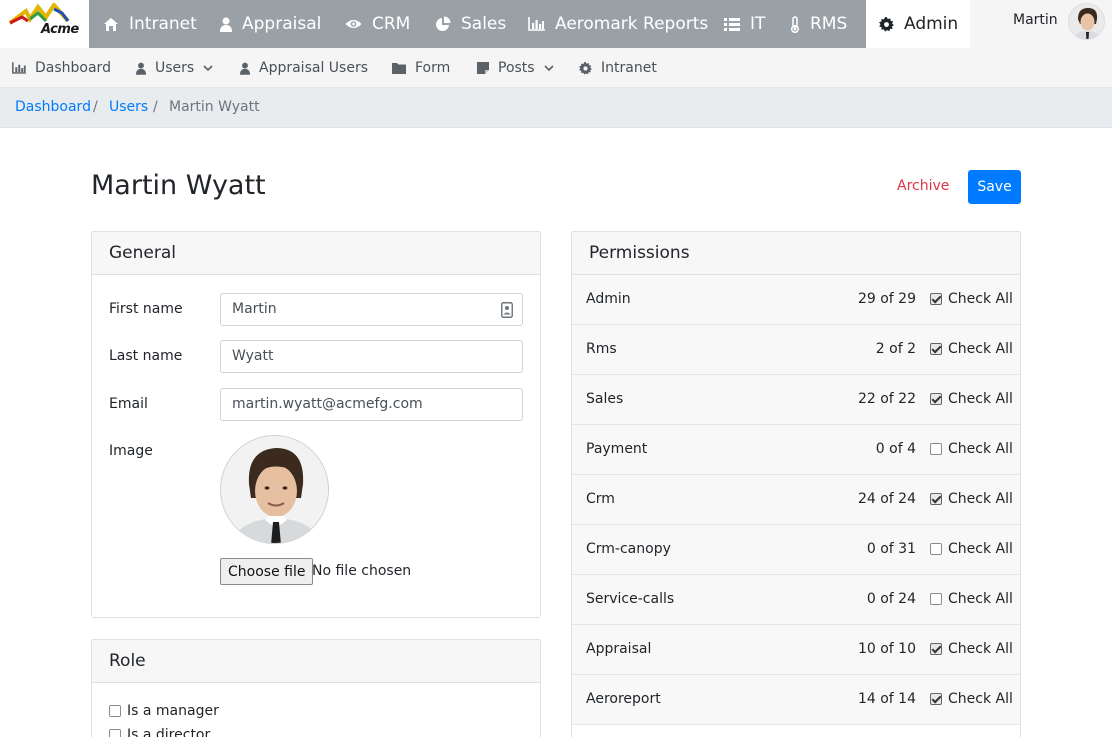  Describe the element at coordinates (886, 649) in the screenshot. I see `permission-count: 10 of 10` at that location.